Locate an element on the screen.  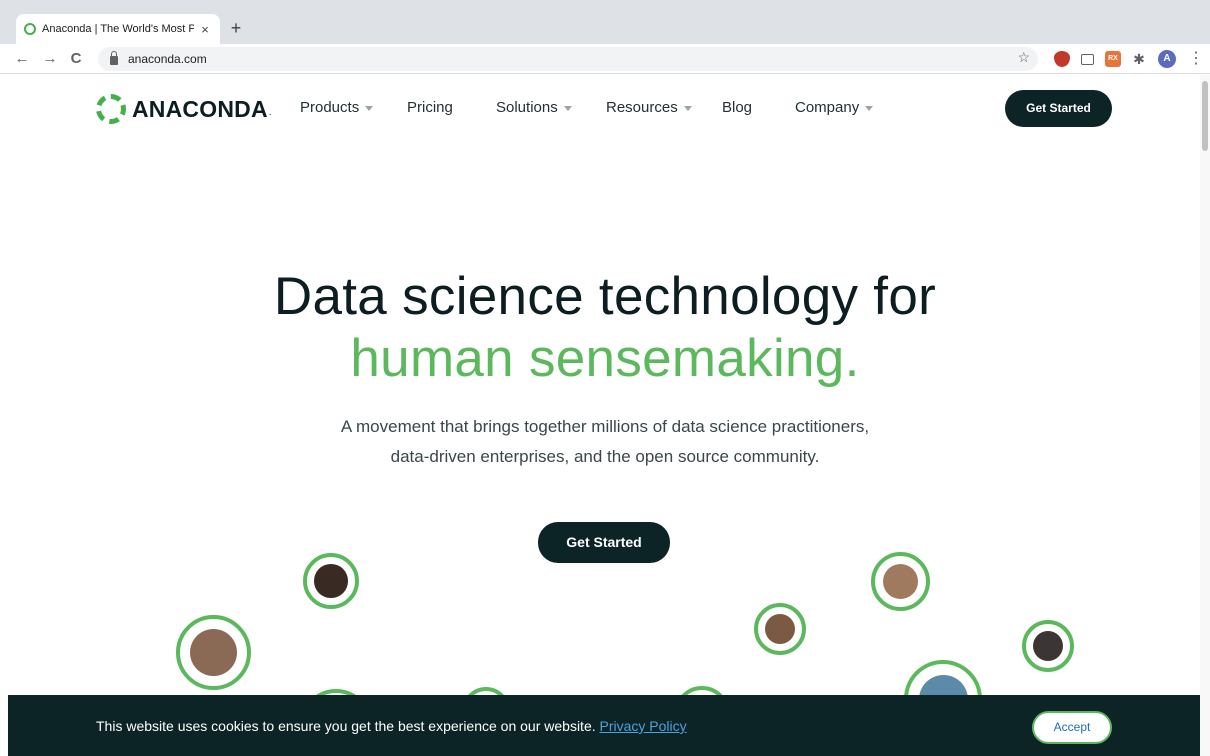
anaconda-logo: ANACONDA . is located at coordinates (184, 109).